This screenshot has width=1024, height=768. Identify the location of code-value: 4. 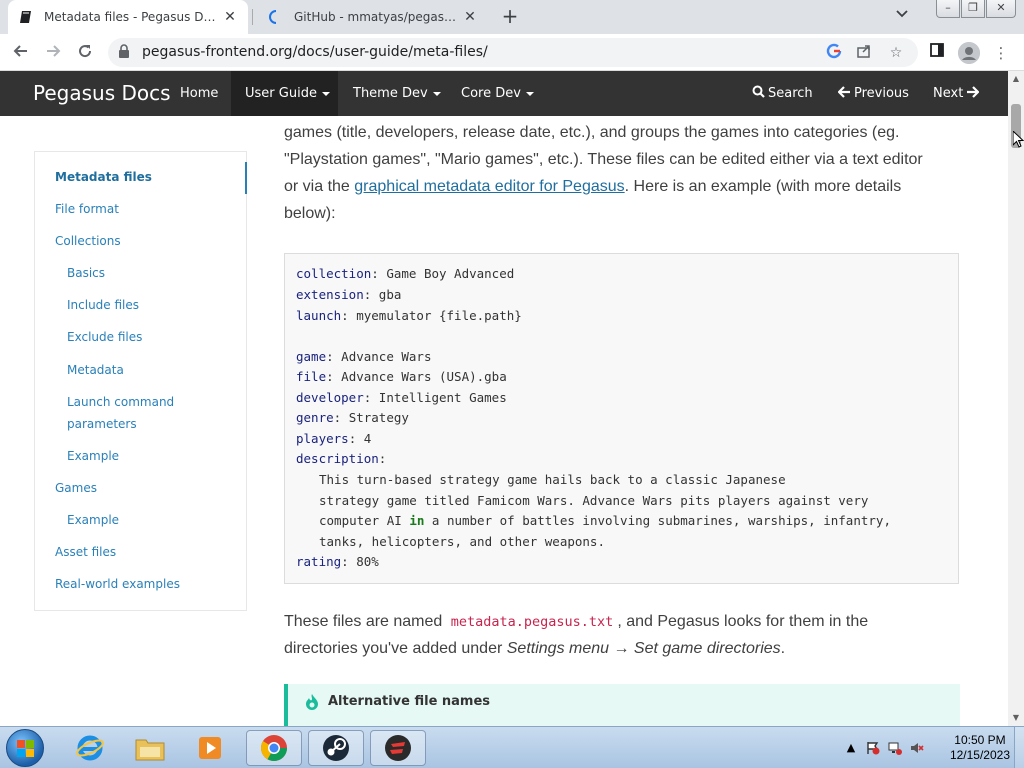
(367, 438).